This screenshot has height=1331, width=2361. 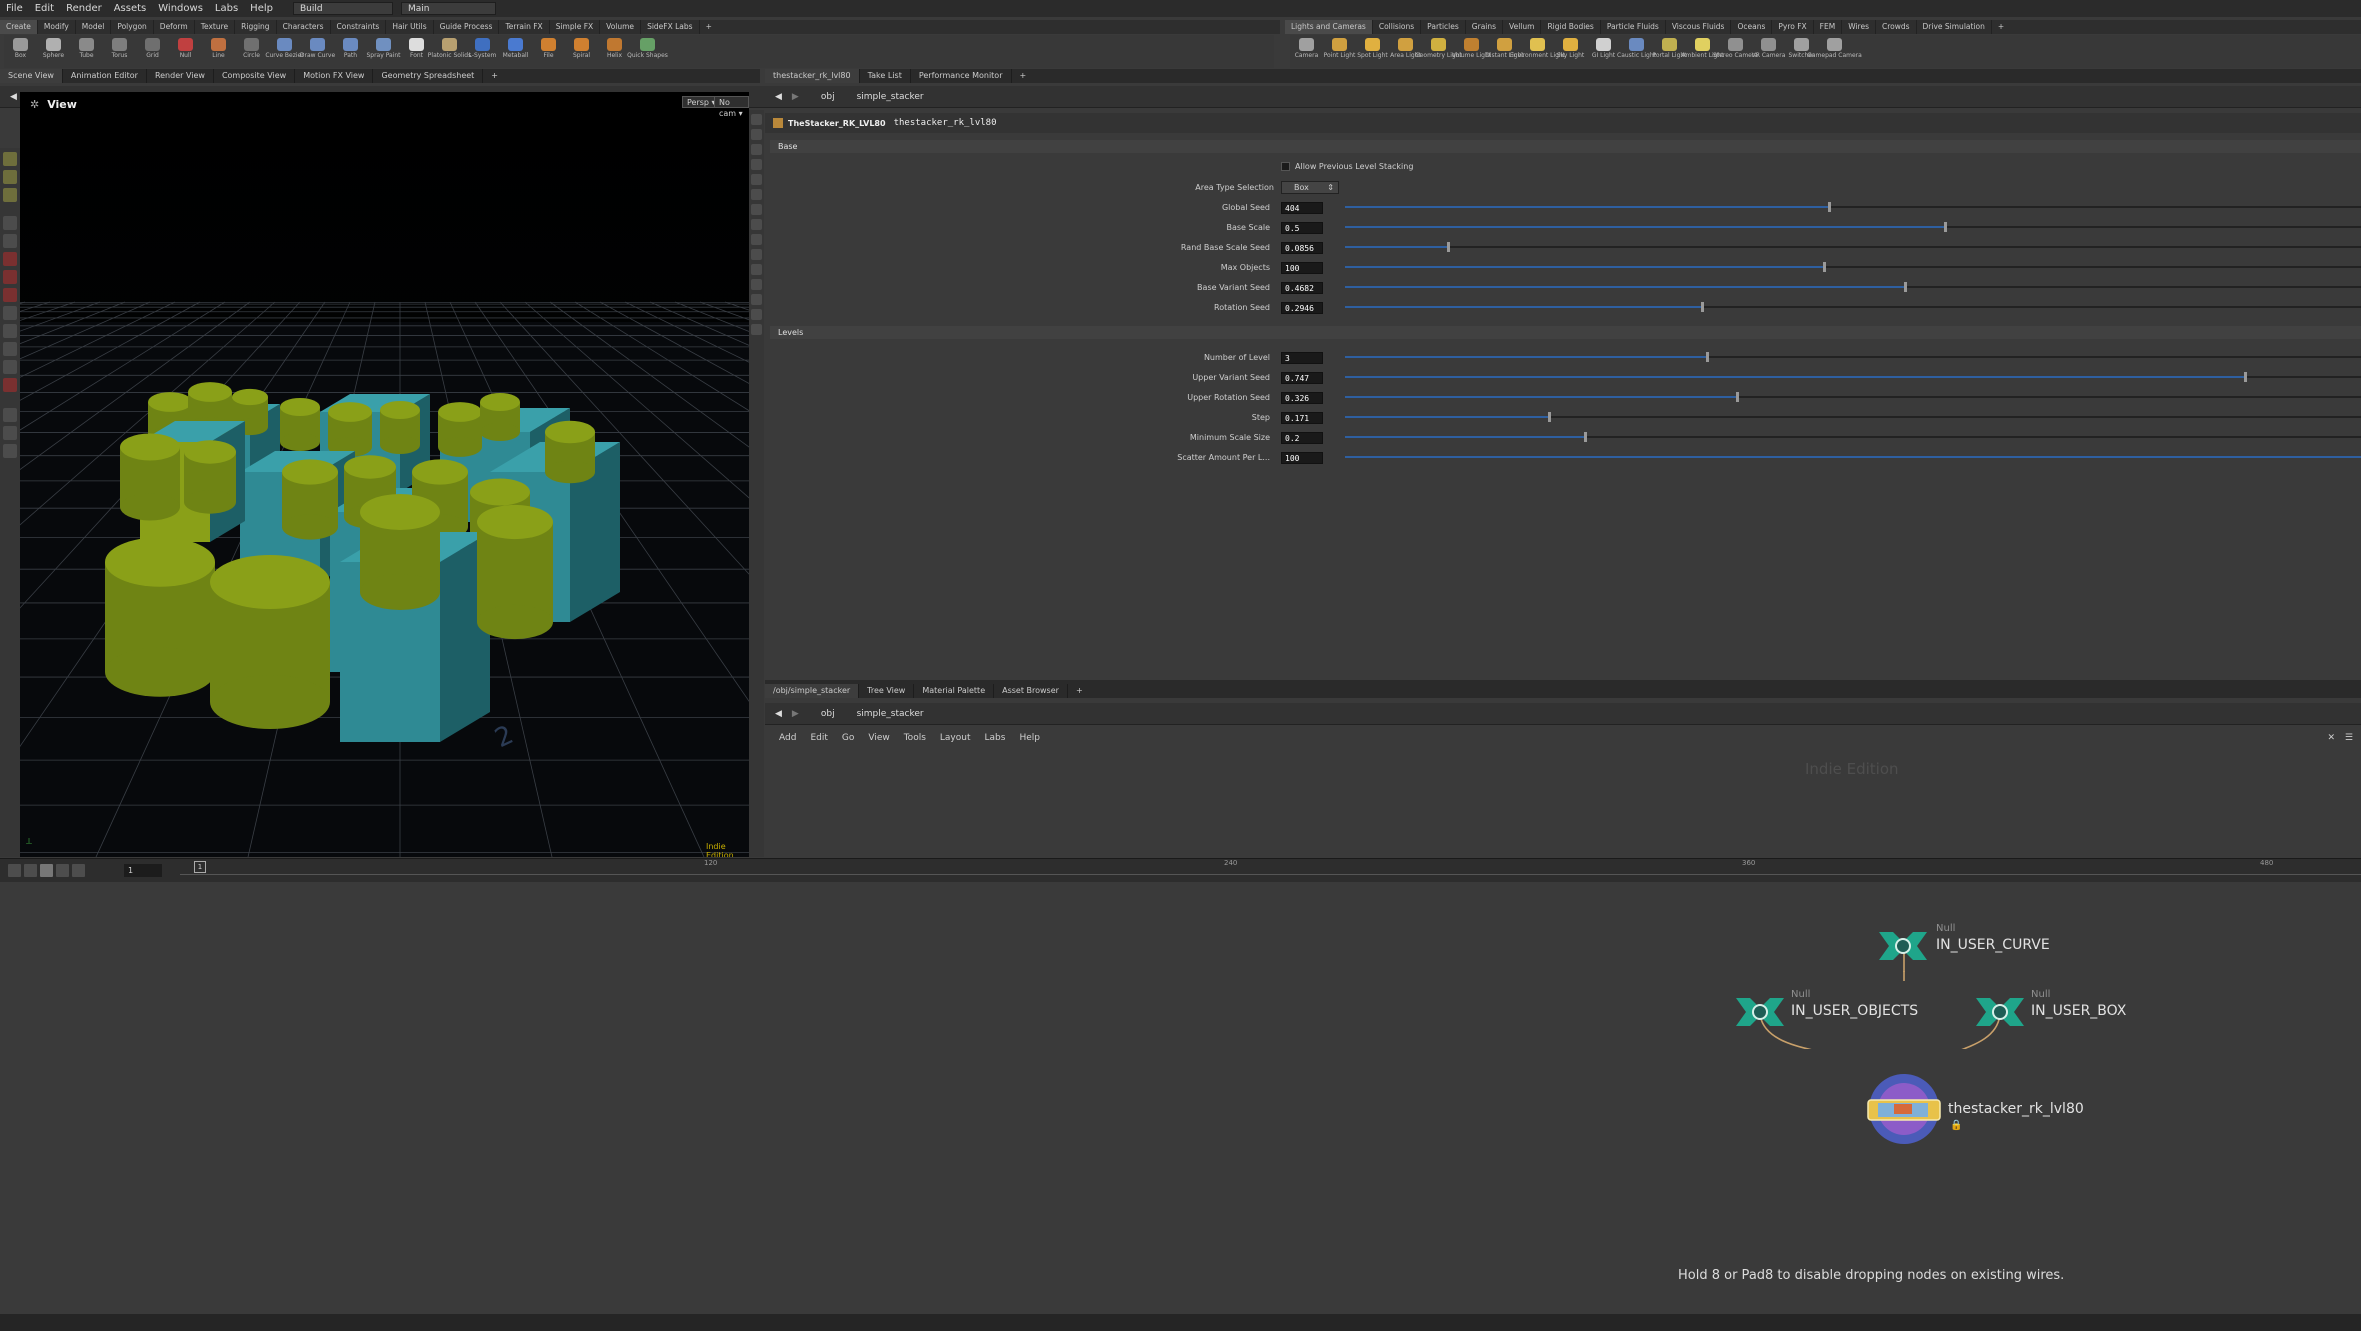 What do you see at coordinates (482, 47) in the screenshot?
I see `shelf-tool: L-System` at bounding box center [482, 47].